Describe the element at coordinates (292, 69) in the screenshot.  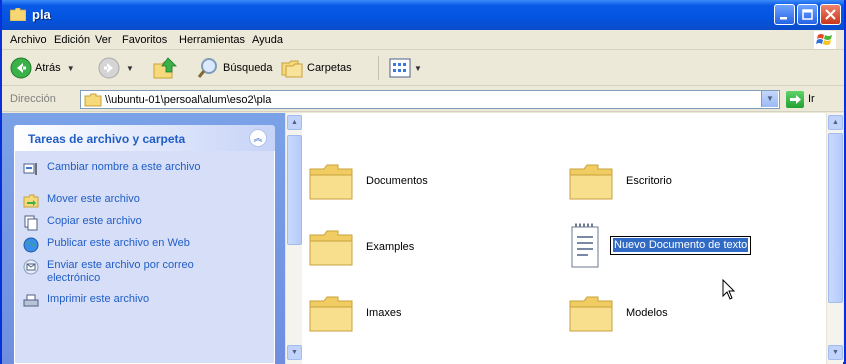
I see `folders-icon` at that location.